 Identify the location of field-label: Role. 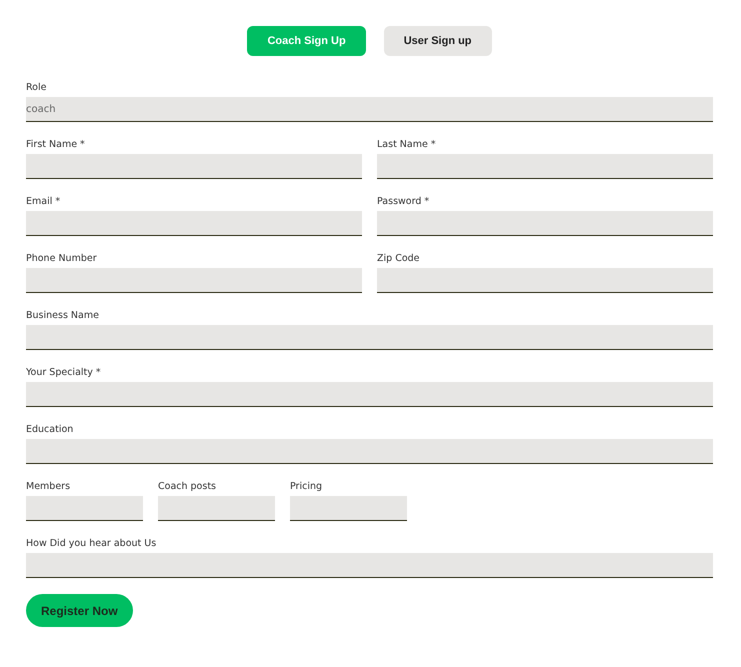
(37, 88).